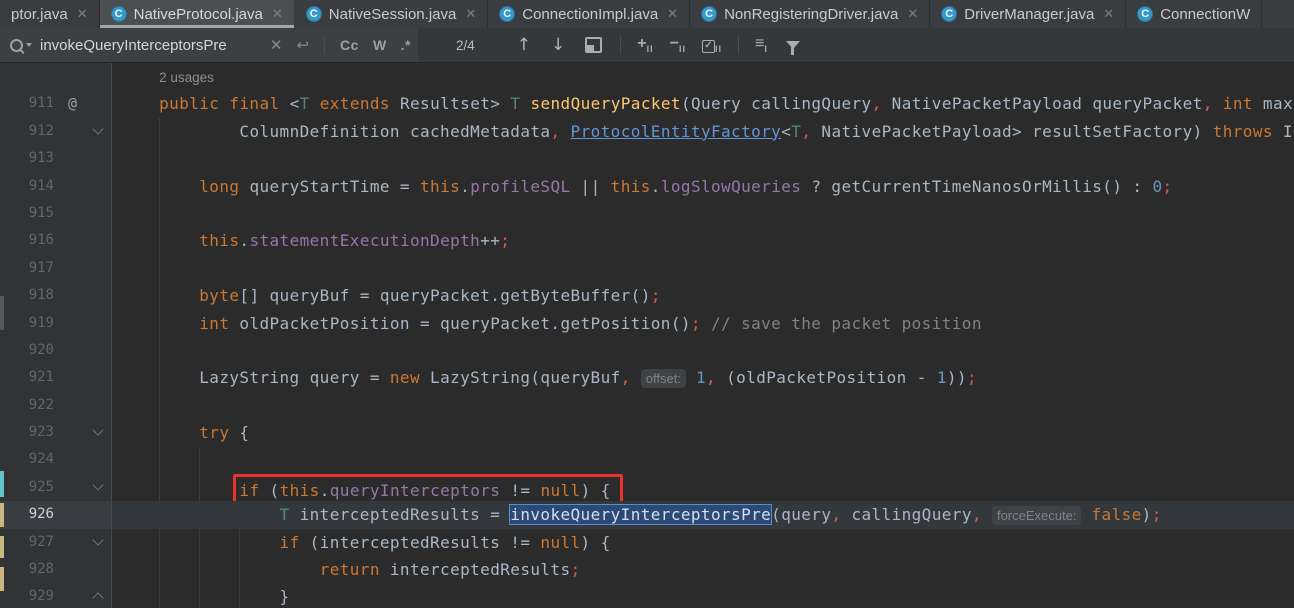  What do you see at coordinates (186, 77) in the screenshot?
I see `code-token: 2 usages` at bounding box center [186, 77].